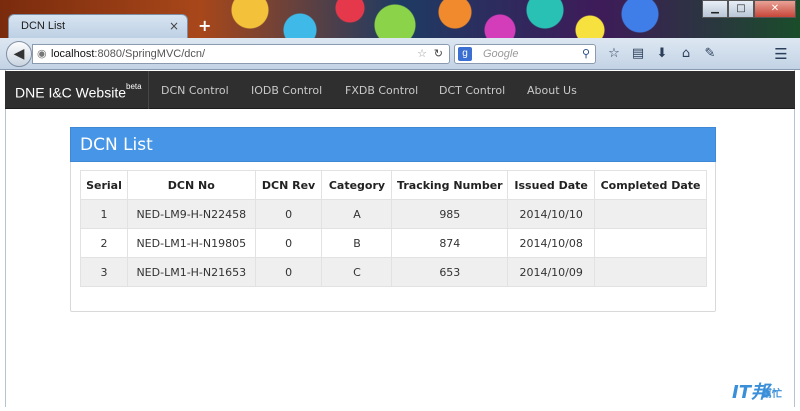  Describe the element at coordinates (78, 90) in the screenshot. I see `site-brand: DNE I&C Websitebeta` at that location.